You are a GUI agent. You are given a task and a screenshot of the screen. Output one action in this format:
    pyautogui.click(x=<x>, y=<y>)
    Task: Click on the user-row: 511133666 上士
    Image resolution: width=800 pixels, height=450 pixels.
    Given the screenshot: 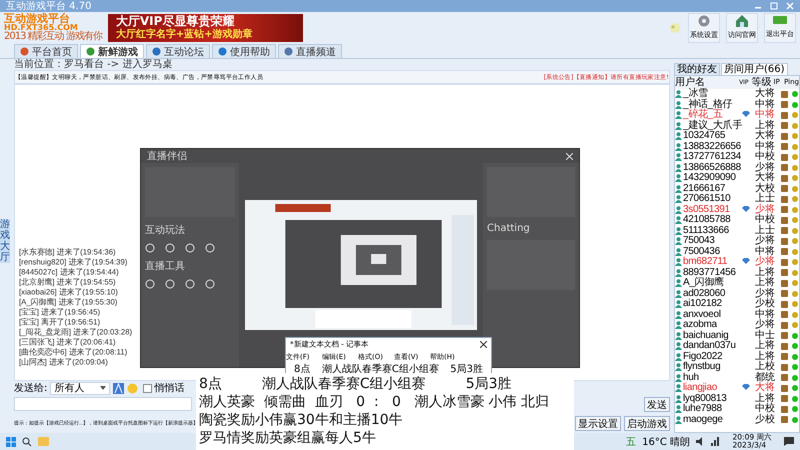 What is the action you would take?
    pyautogui.click(x=737, y=231)
    